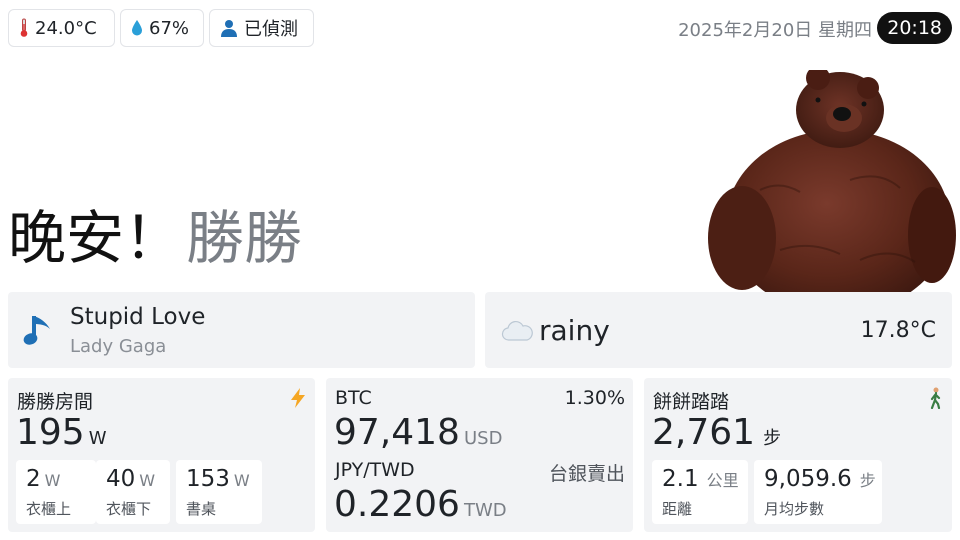  I want to click on clock-display: 20:18, so click(914, 28).